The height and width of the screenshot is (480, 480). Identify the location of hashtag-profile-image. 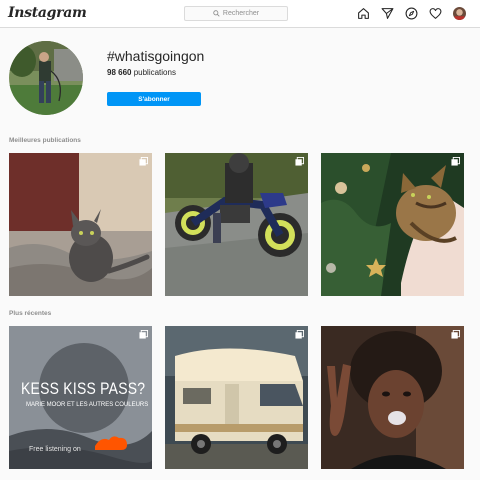
(46, 78).